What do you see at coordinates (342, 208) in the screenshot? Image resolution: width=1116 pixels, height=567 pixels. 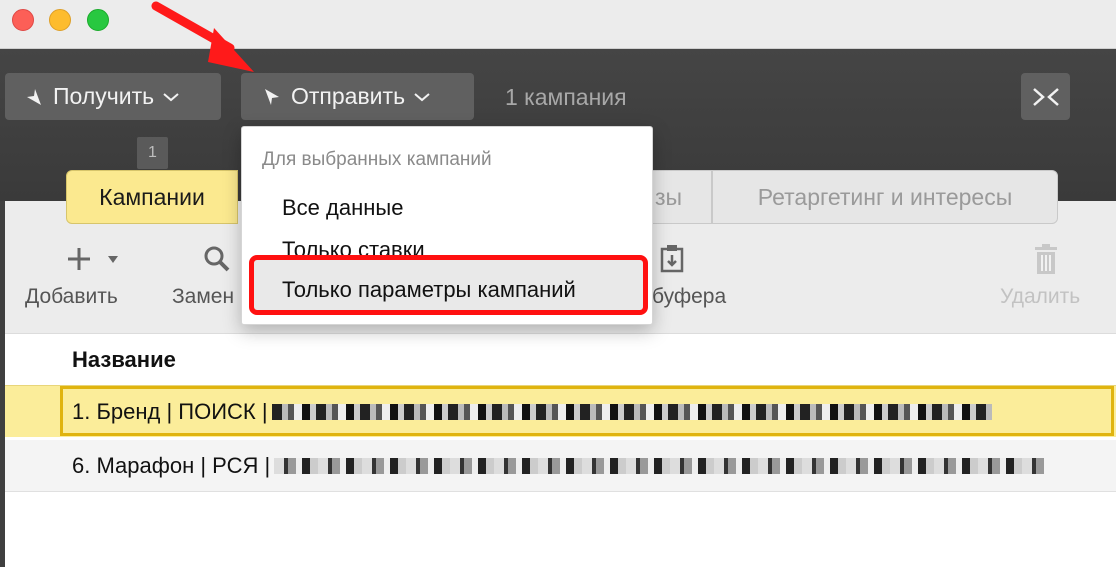 I see `menu-item-all-data: Все данные` at bounding box center [342, 208].